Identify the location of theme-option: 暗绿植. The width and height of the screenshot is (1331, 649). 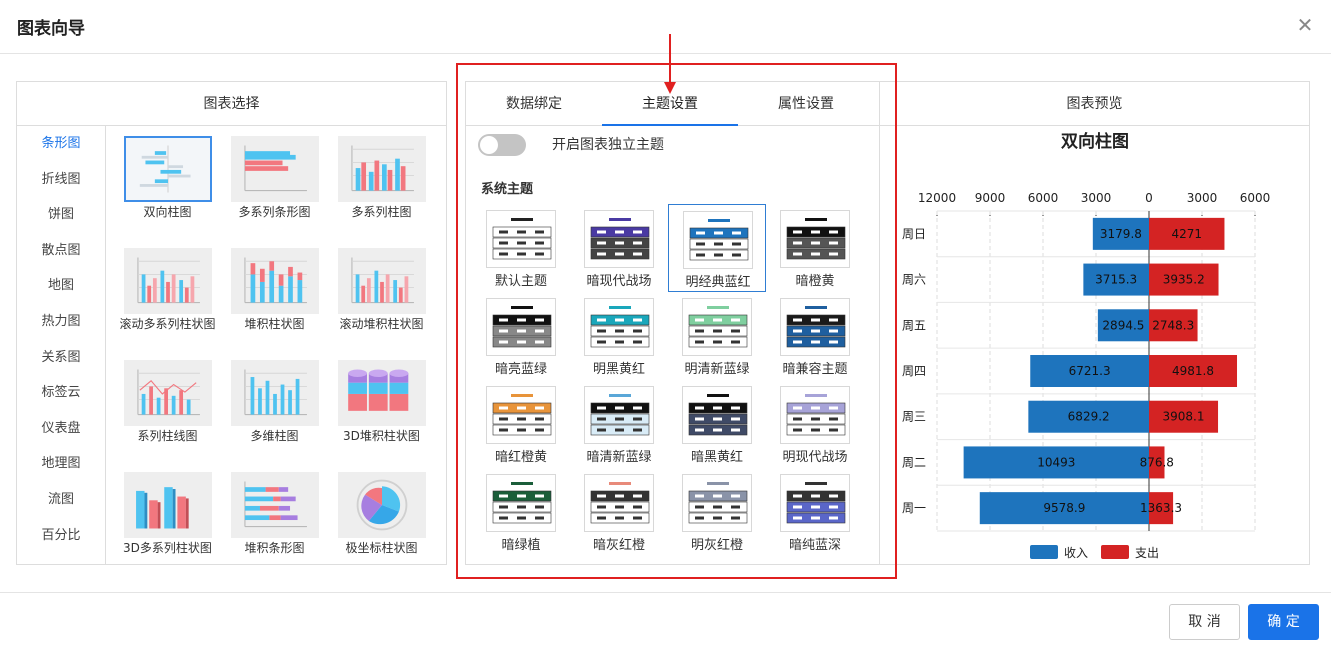
(521, 512).